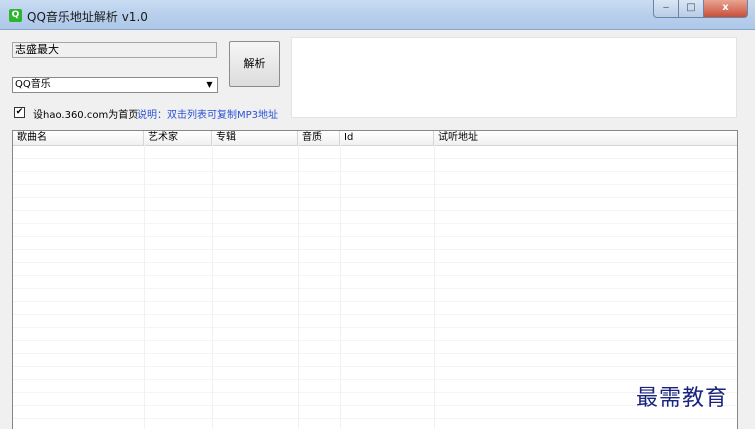 This screenshot has width=755, height=429. Describe the element at coordinates (726, 9) in the screenshot. I see `close-button: x` at that location.